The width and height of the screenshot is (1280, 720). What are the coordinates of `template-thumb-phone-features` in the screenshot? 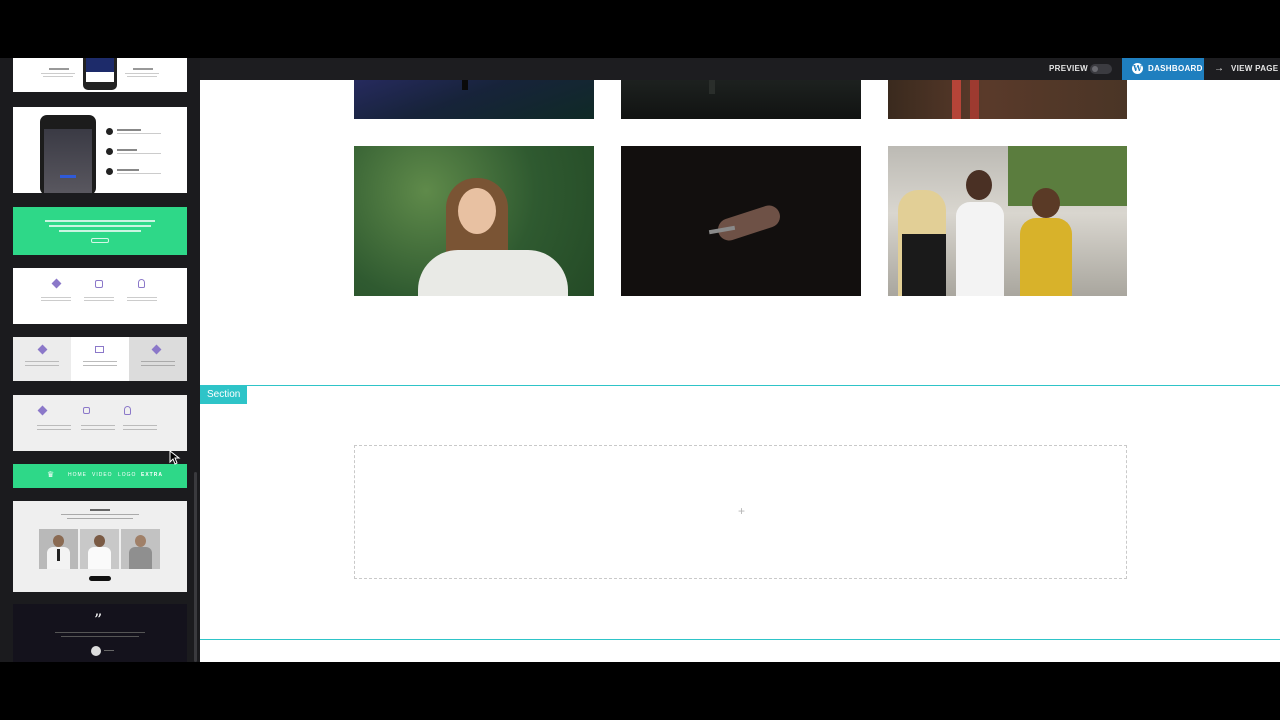 It's located at (100, 150).